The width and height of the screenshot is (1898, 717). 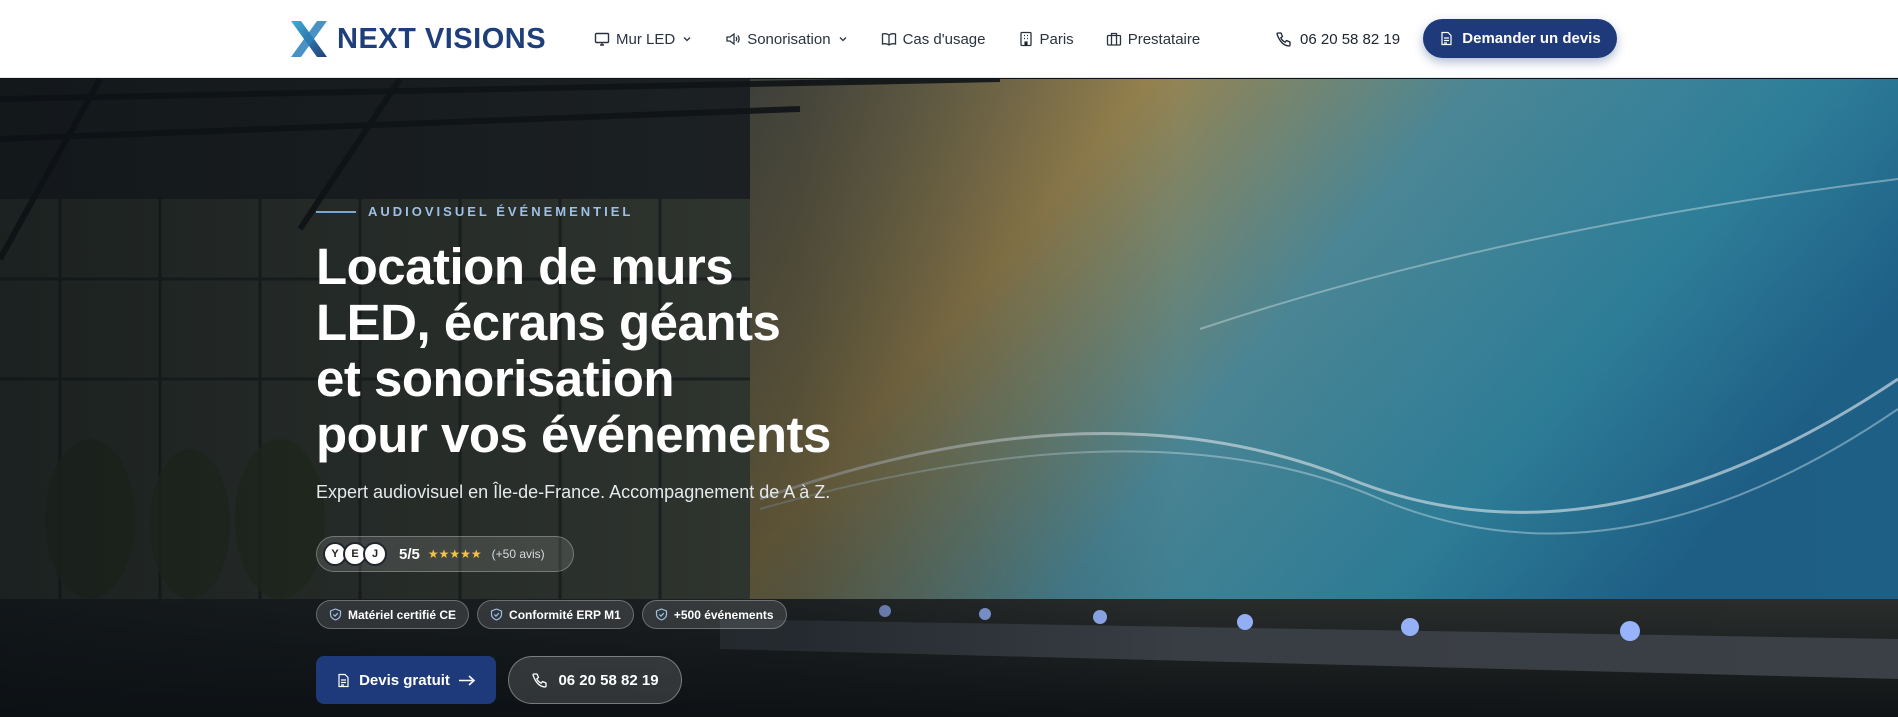 What do you see at coordinates (336, 211) in the screenshot?
I see `eyebrow-line` at bounding box center [336, 211].